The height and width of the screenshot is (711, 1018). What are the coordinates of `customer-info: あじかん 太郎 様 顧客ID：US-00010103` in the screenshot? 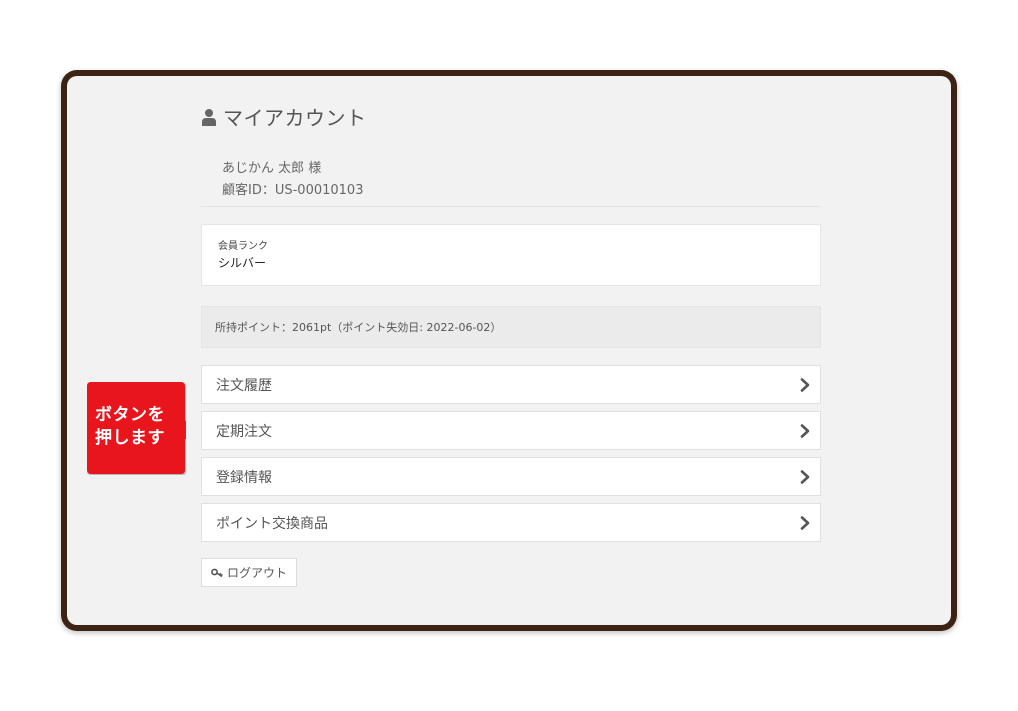 It's located at (292, 180).